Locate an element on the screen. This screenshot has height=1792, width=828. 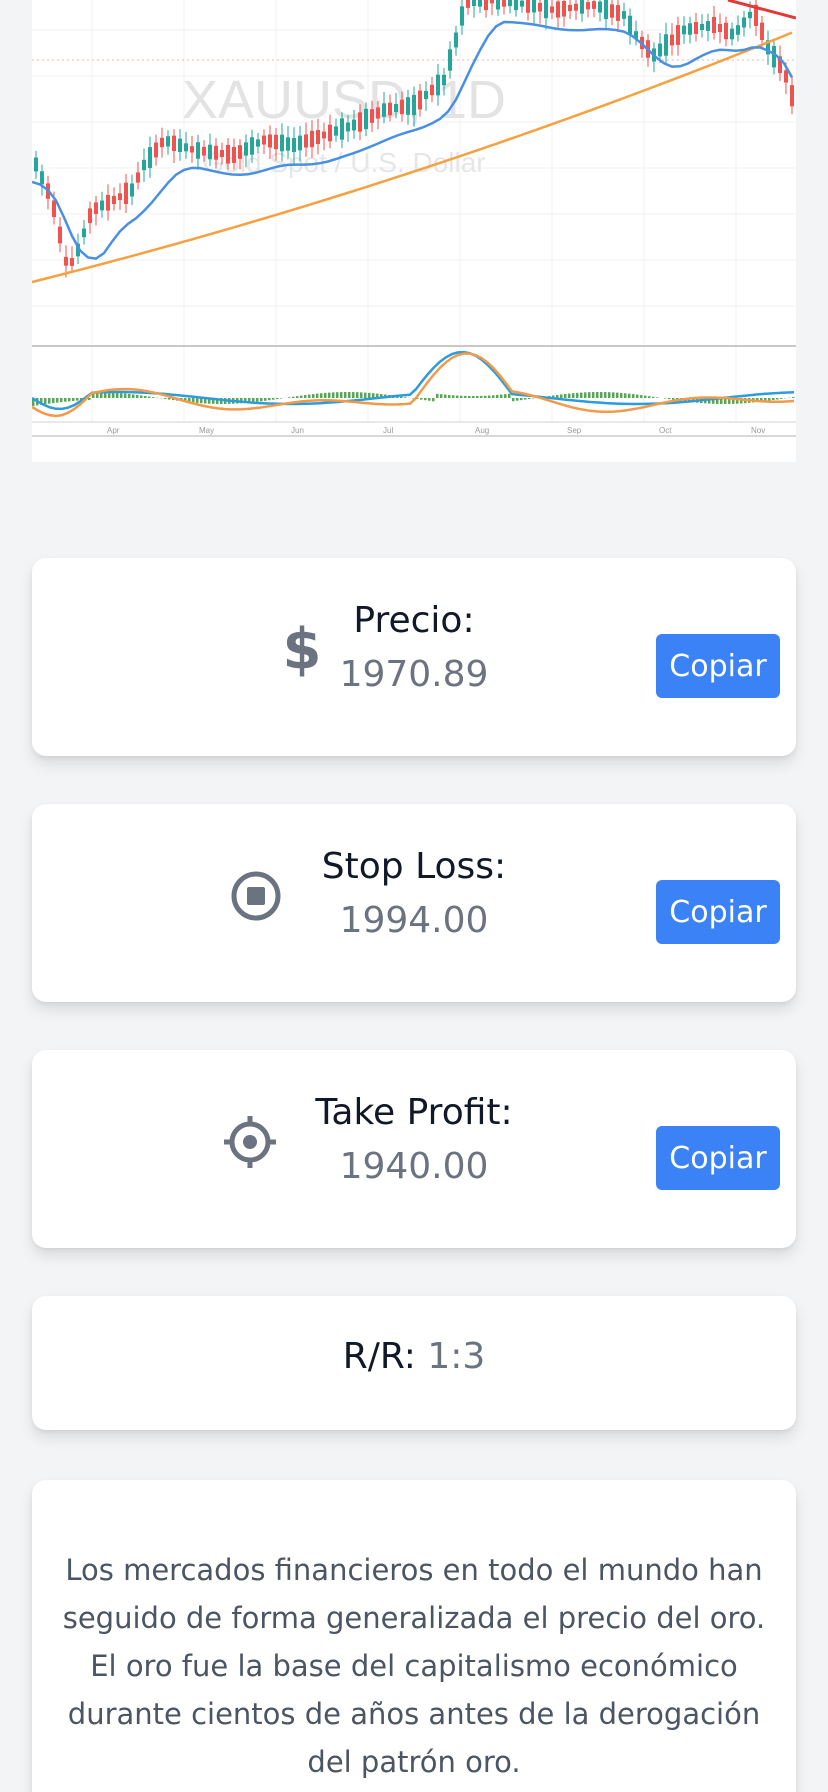
risk-reward-text: R/R: 1:3 is located at coordinates (414, 1356).